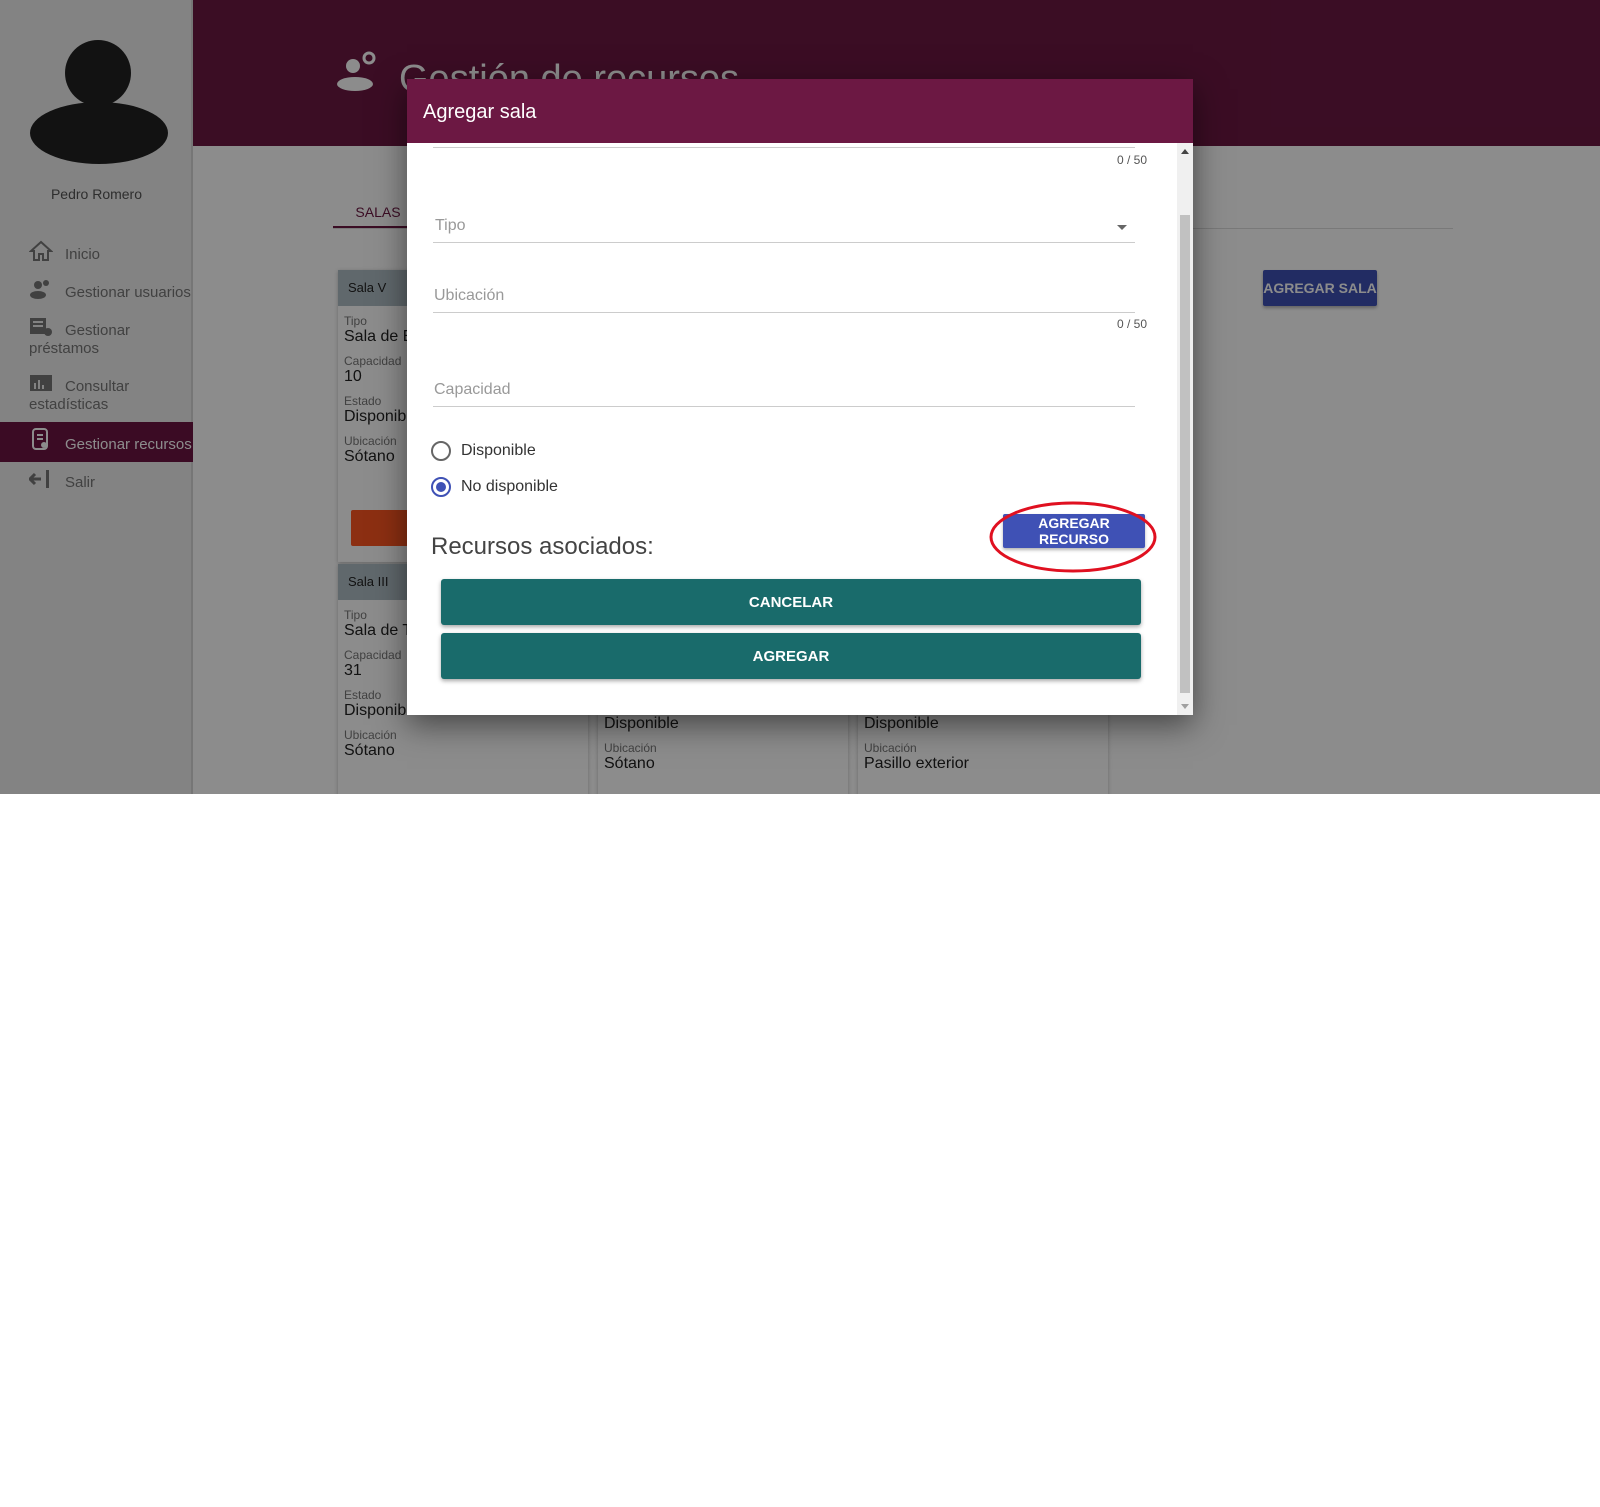 The image size is (1600, 1507). Describe the element at coordinates (441, 487) in the screenshot. I see `radio-button-checked` at that location.